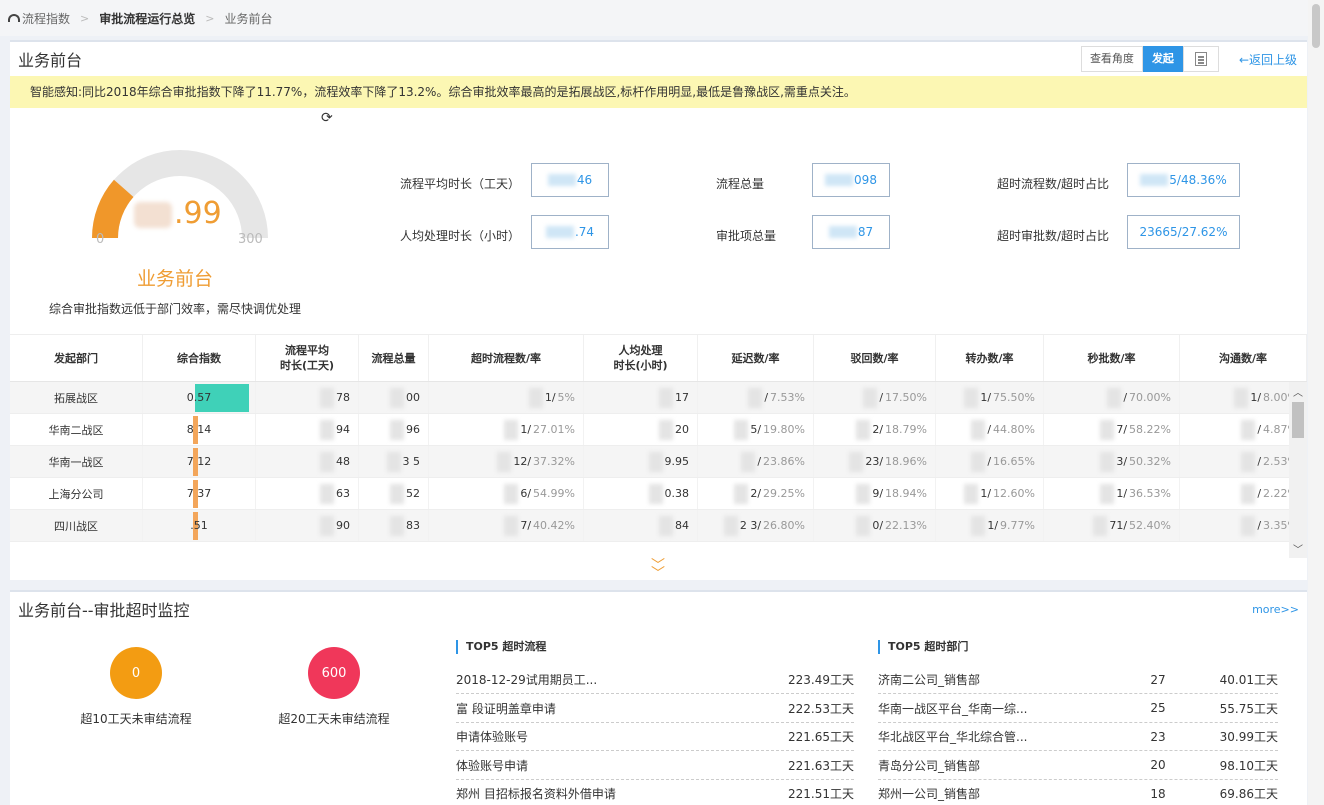 The width and height of the screenshot is (1324, 805). What do you see at coordinates (1268, 59) in the screenshot?
I see `back-link: ←返回上级` at bounding box center [1268, 59].